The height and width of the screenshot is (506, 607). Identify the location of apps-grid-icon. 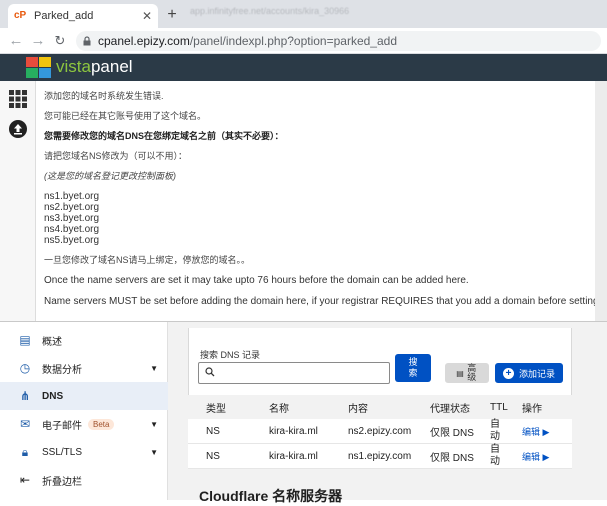
(18, 99).